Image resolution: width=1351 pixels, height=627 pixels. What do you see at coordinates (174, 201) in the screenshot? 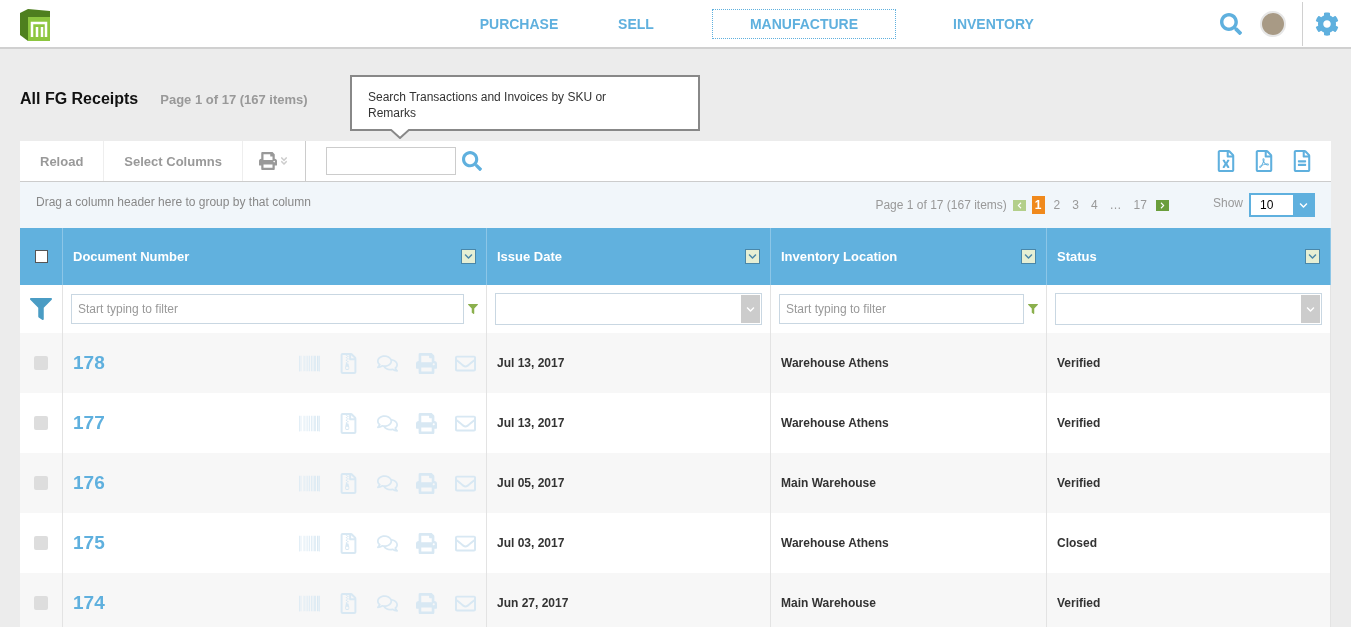
I see `group-hint: Drag a column header here to group by that column` at bounding box center [174, 201].